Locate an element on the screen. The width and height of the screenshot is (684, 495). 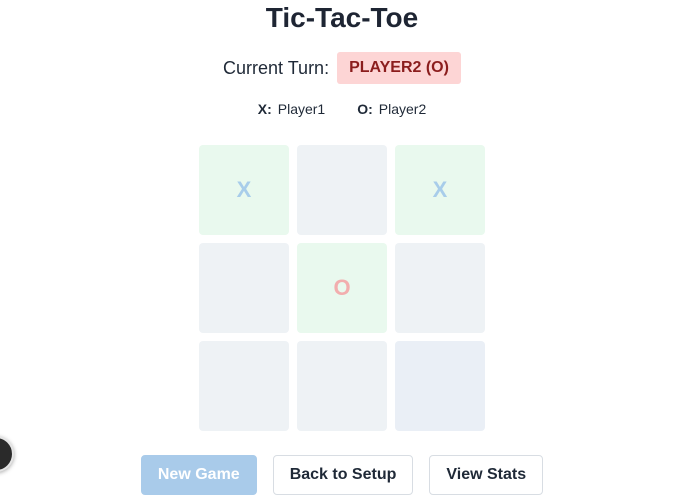
player-symbol: O: is located at coordinates (365, 109).